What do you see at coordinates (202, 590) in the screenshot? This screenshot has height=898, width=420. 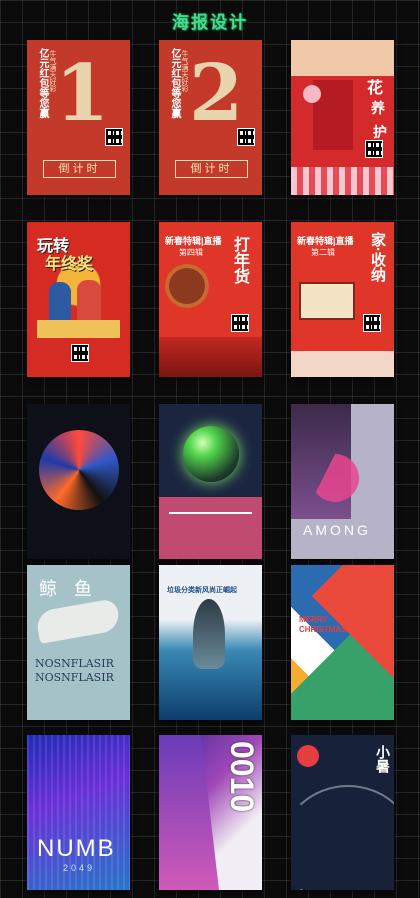 I see `poster-headline: 垃圾分类新风尚正崛起` at bounding box center [202, 590].